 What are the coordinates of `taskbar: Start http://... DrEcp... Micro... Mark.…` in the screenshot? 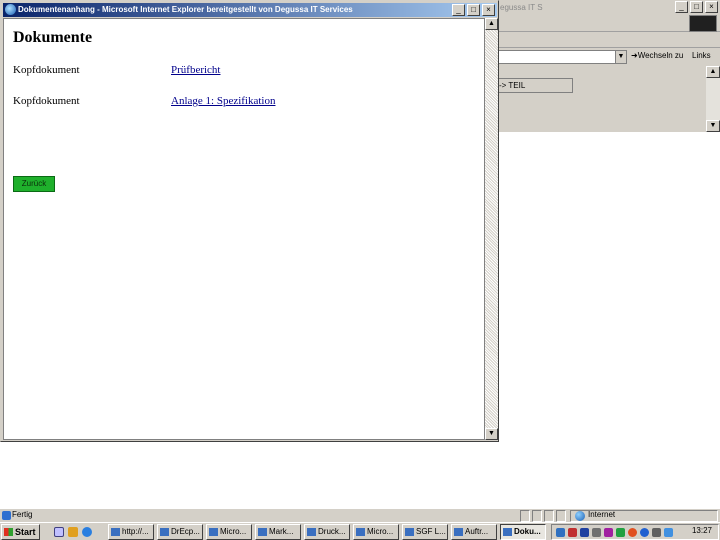 It's located at (360, 531).